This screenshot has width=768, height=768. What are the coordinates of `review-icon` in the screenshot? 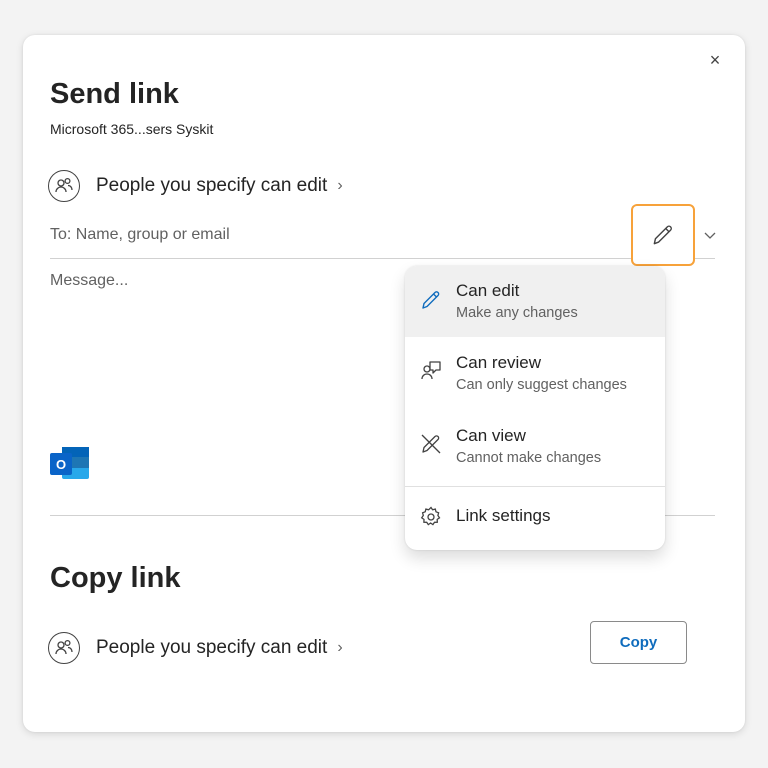 It's located at (431, 370).